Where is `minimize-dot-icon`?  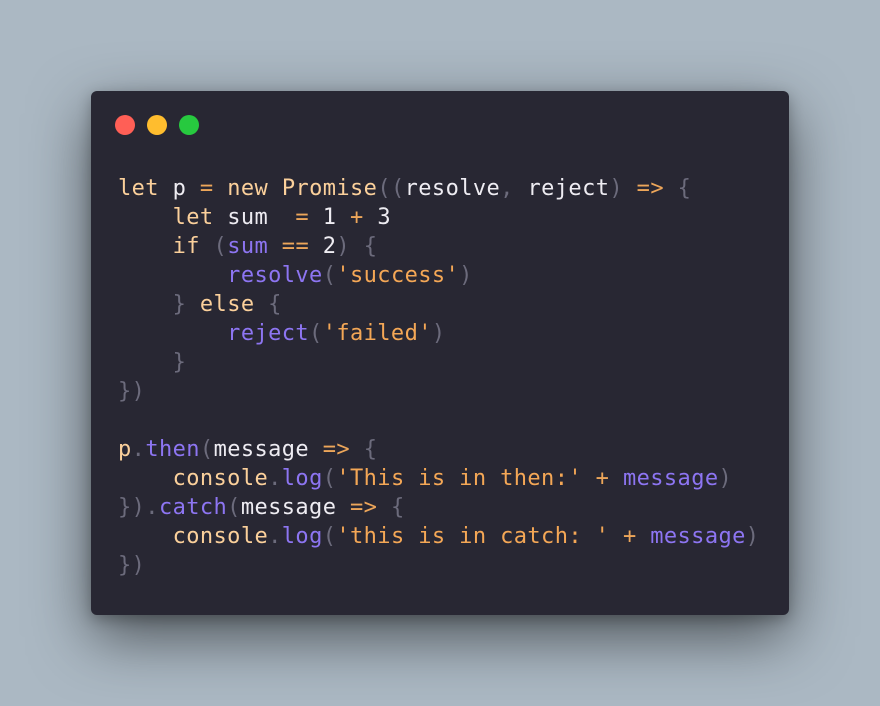
minimize-dot-icon is located at coordinates (157, 125).